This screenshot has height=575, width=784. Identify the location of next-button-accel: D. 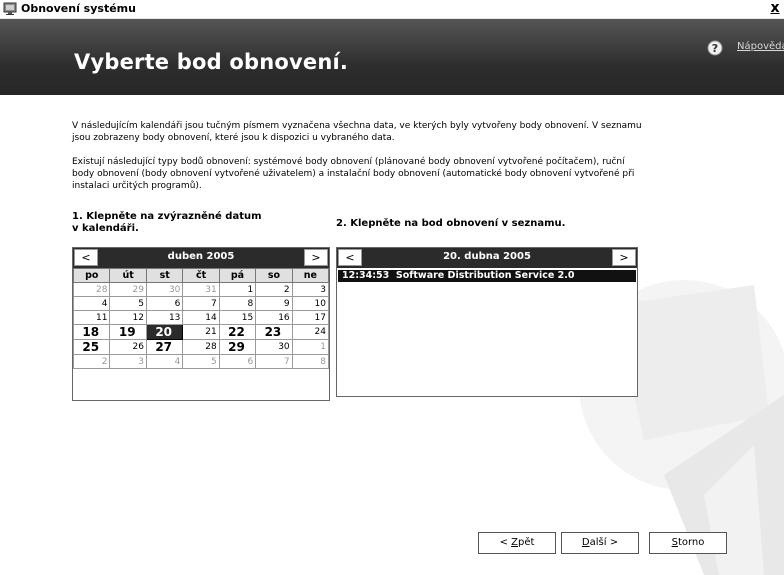
(585, 542).